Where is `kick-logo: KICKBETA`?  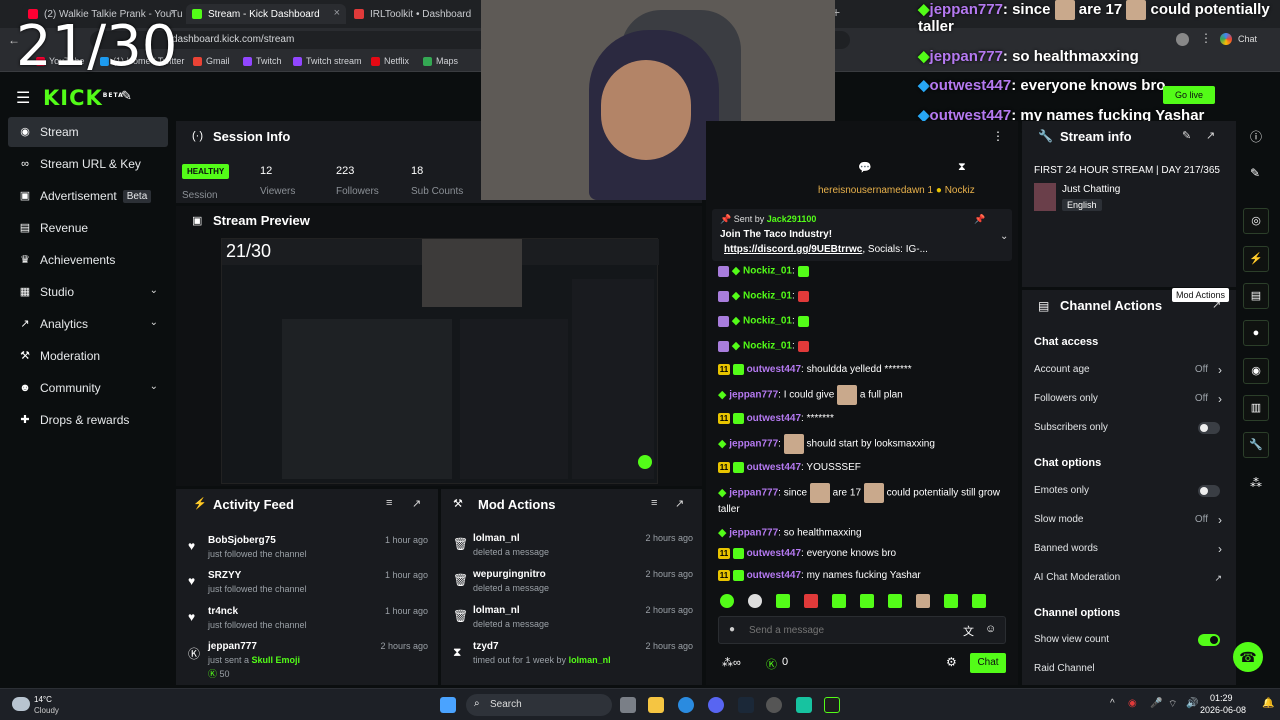
kick-logo: KICKBETA is located at coordinates (83, 98).